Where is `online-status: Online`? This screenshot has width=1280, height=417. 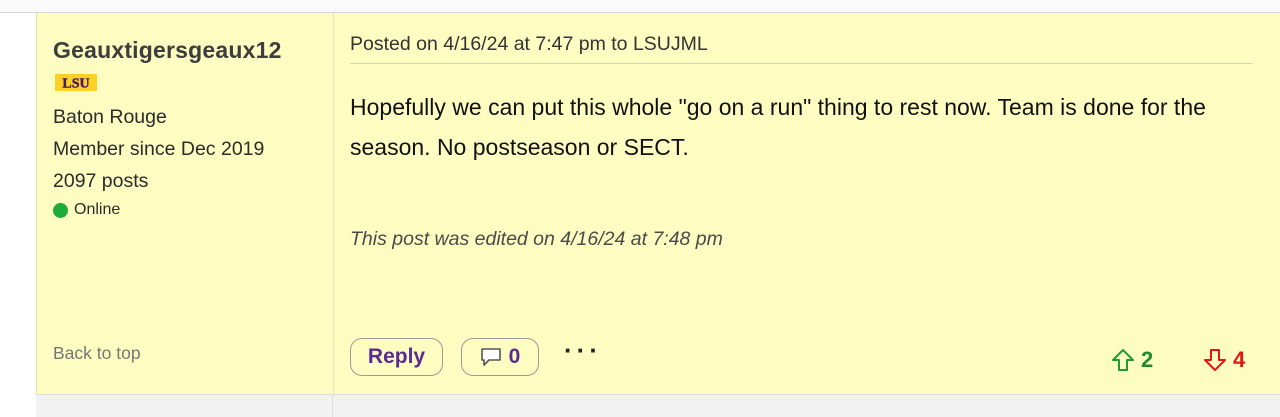 online-status: Online is located at coordinates (86, 210).